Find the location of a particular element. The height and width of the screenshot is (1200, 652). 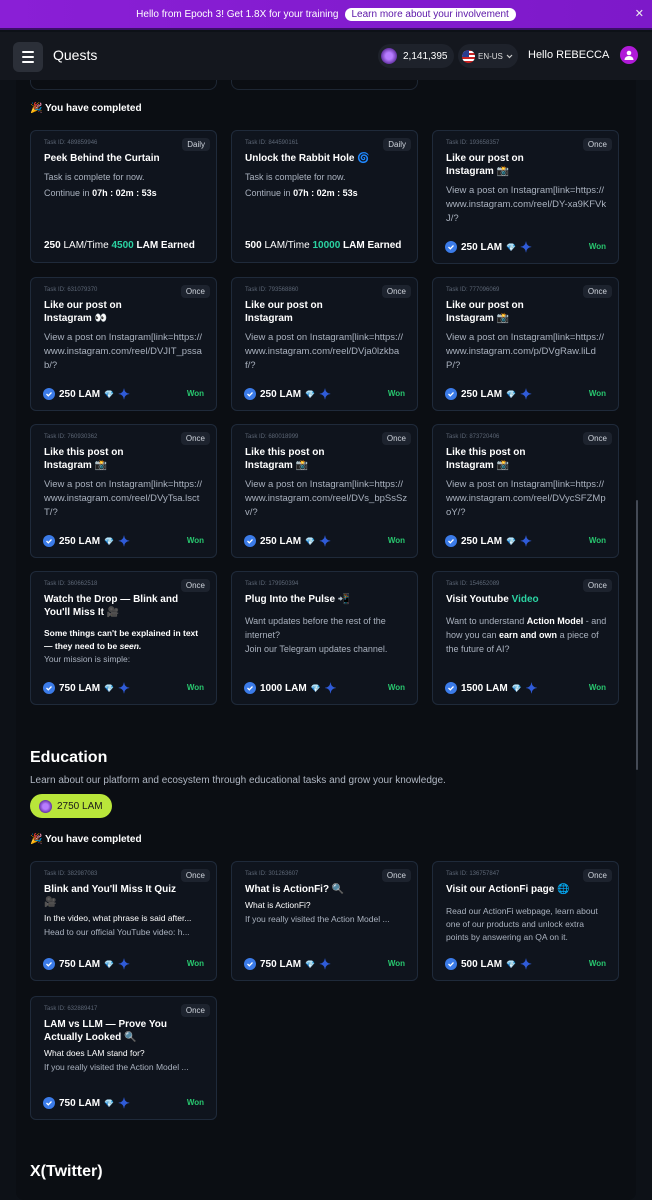

user-greeting: Hello REBECCA is located at coordinates (569, 55).